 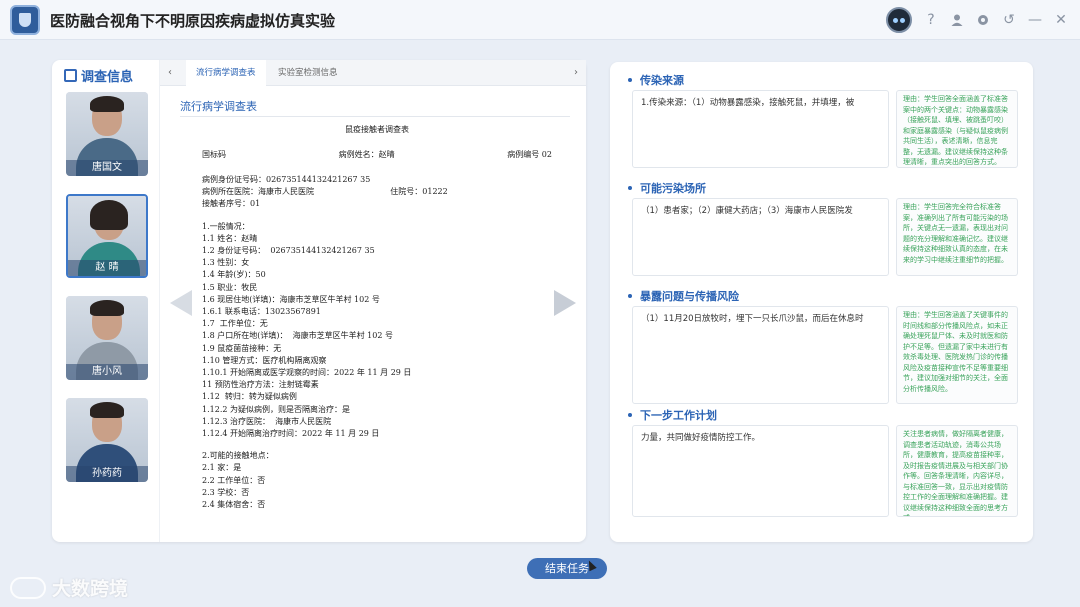 What do you see at coordinates (230, 238) in the screenshot?
I see `doc-line: 1.1 姓名：赵晴` at bounding box center [230, 238].